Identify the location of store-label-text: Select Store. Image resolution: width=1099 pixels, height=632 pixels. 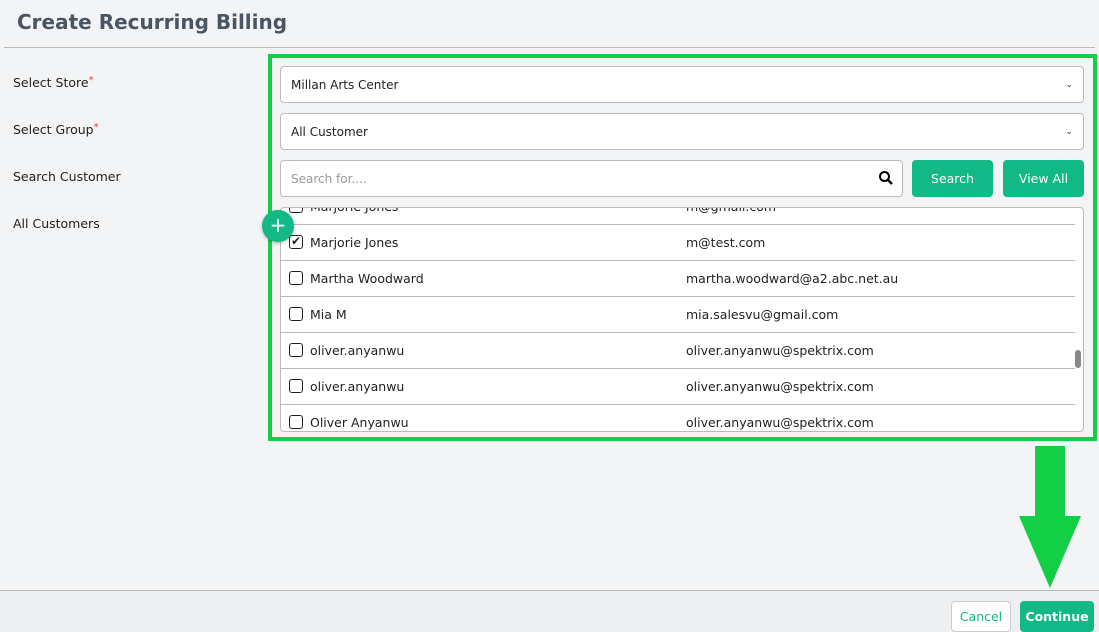
(51, 82).